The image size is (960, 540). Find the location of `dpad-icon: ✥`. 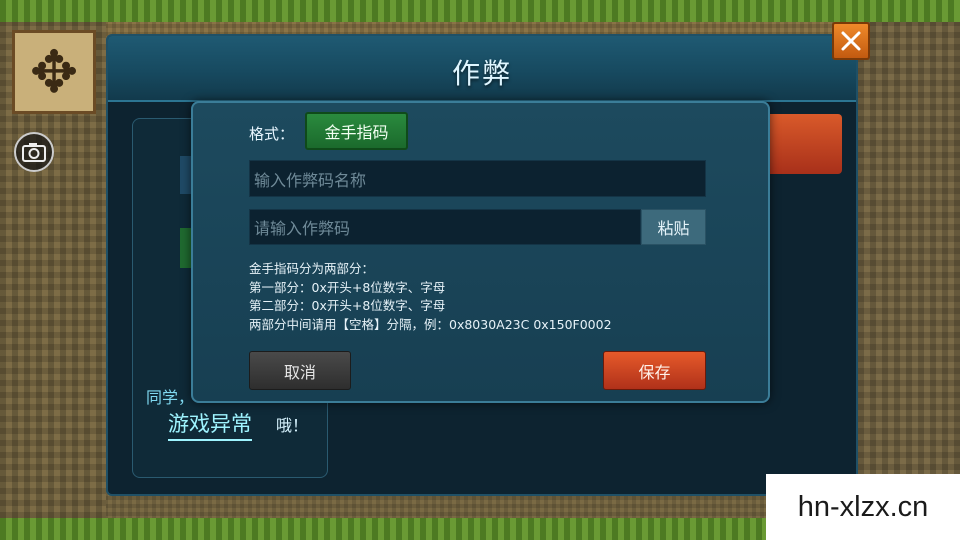

dpad-icon: ✥ is located at coordinates (54, 72).